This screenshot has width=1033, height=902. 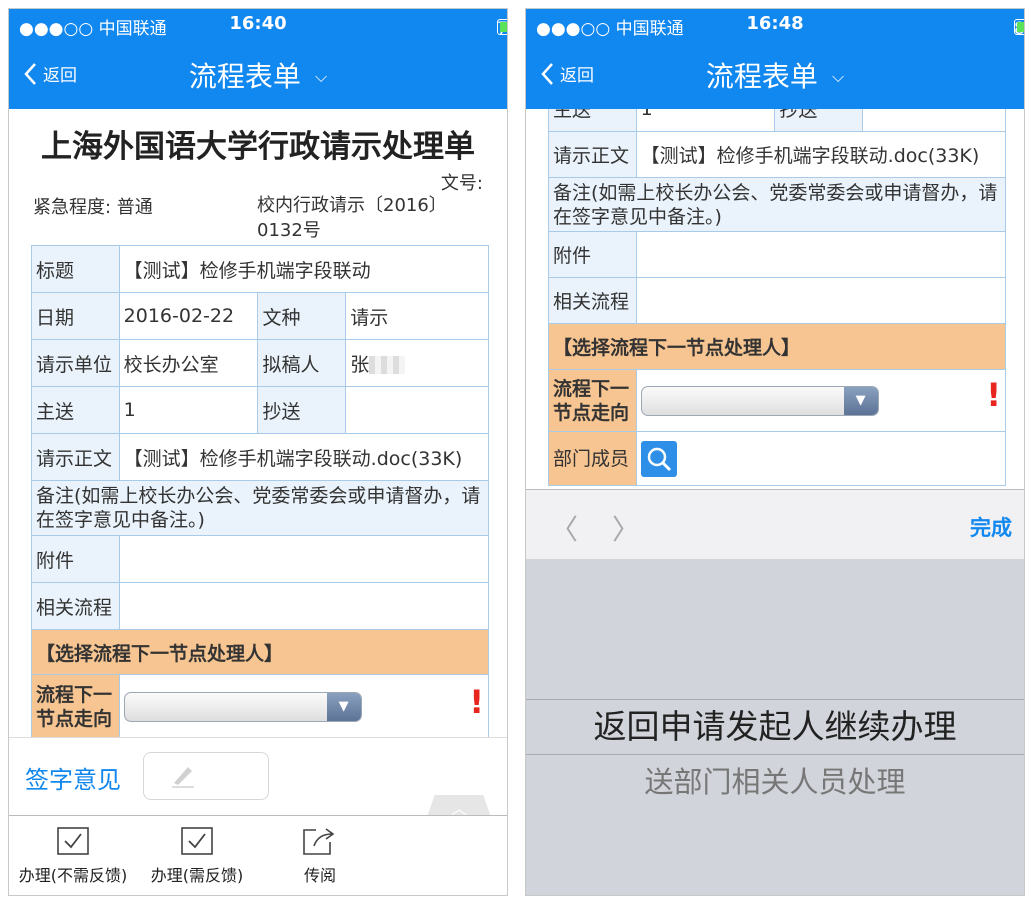 What do you see at coordinates (73, 856) in the screenshot?
I see `process-no-feedback-button: 办理(不需反馈)` at bounding box center [73, 856].